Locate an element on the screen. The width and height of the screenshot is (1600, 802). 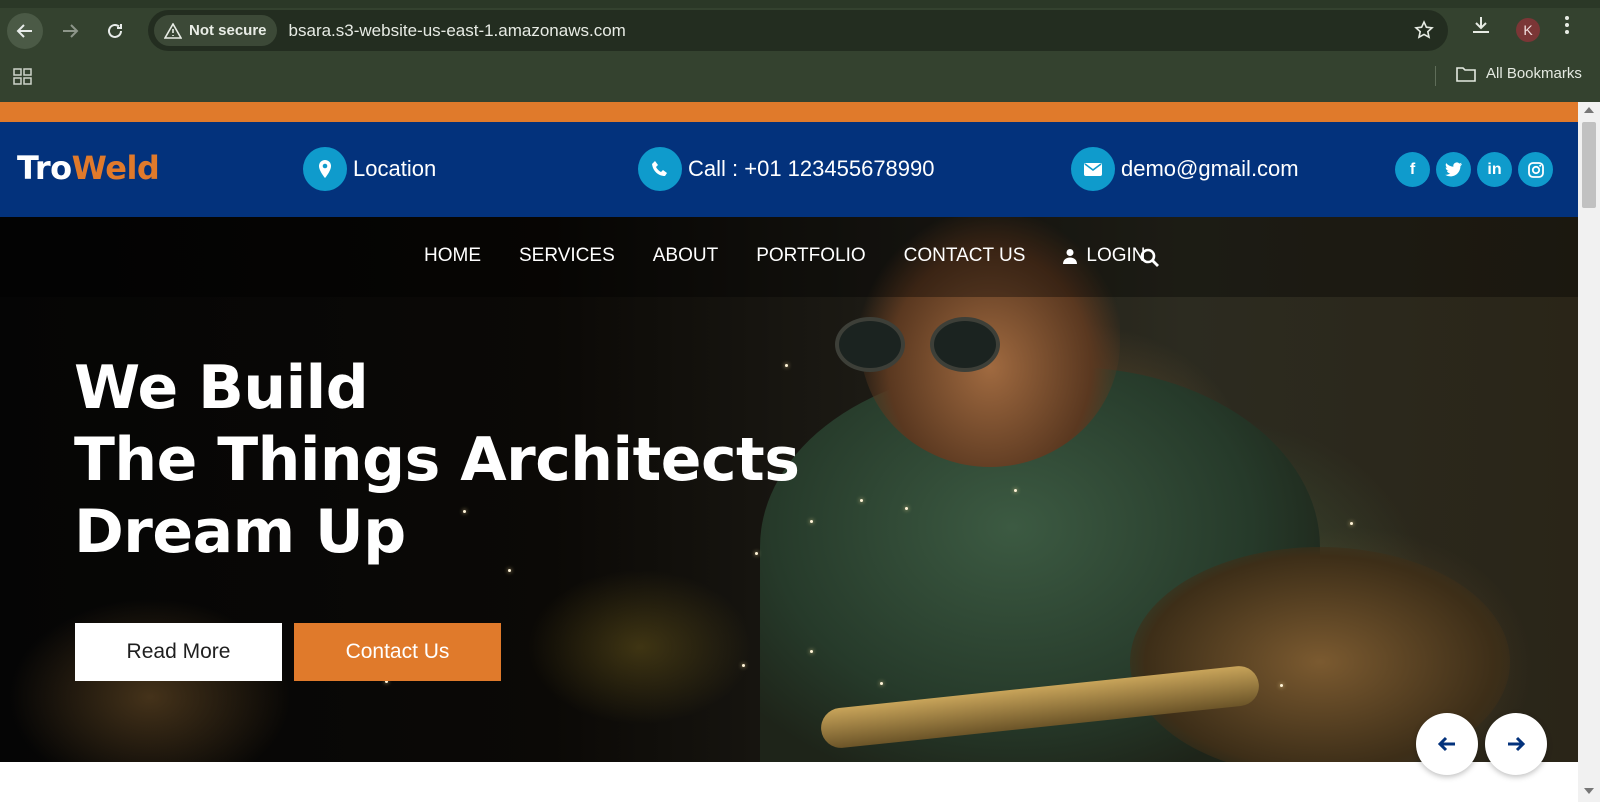
back-button is located at coordinates (25, 31).